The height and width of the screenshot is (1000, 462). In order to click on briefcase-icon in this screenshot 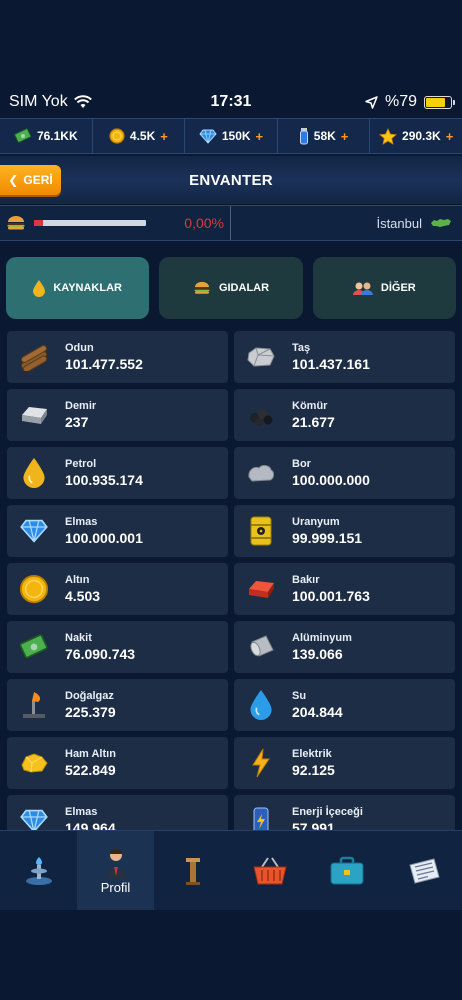, I will do `click(346, 870)`.